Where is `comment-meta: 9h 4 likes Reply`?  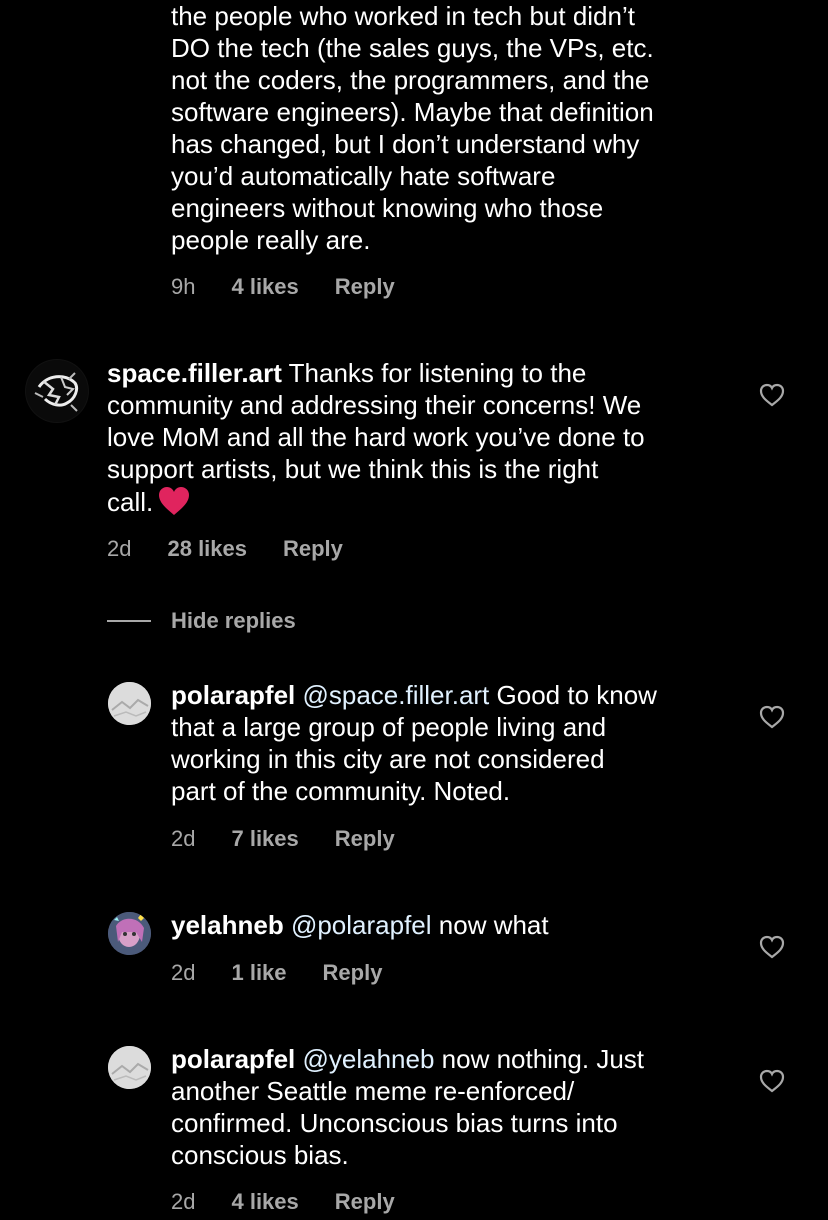 comment-meta: 9h 4 likes Reply is located at coordinates (283, 287).